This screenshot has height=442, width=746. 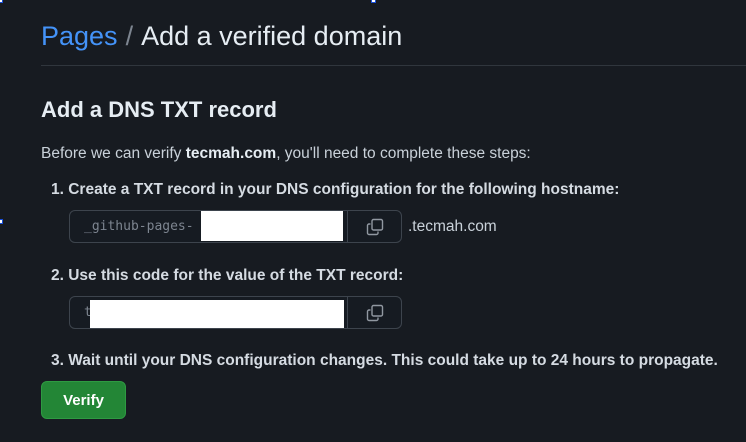 I want to click on hostname-value: _github-pages-, so click(x=139, y=226).